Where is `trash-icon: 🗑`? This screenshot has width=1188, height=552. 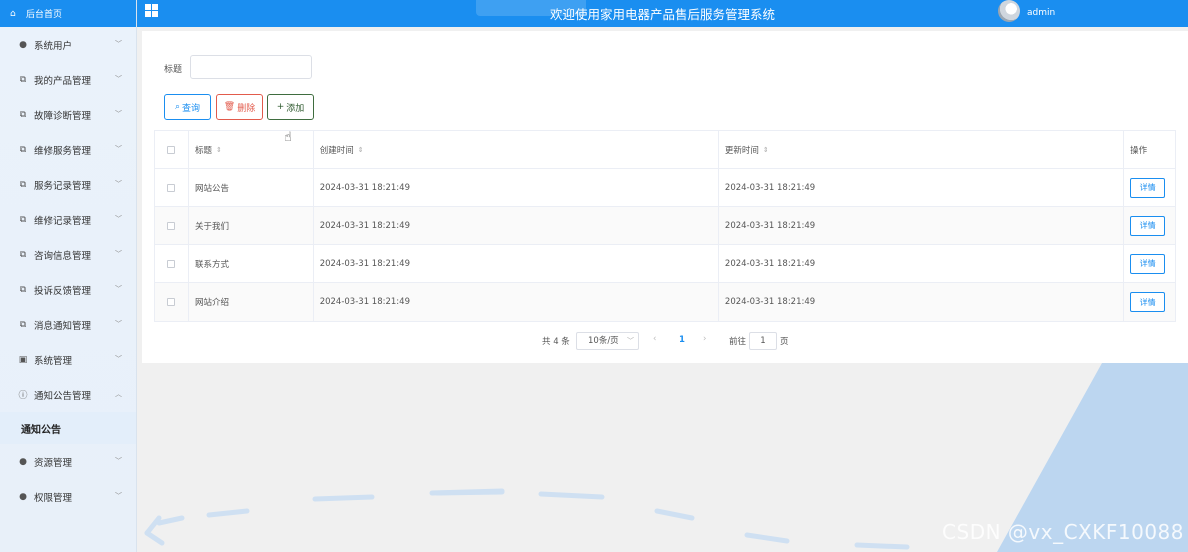 trash-icon: 🗑 is located at coordinates (229, 107).